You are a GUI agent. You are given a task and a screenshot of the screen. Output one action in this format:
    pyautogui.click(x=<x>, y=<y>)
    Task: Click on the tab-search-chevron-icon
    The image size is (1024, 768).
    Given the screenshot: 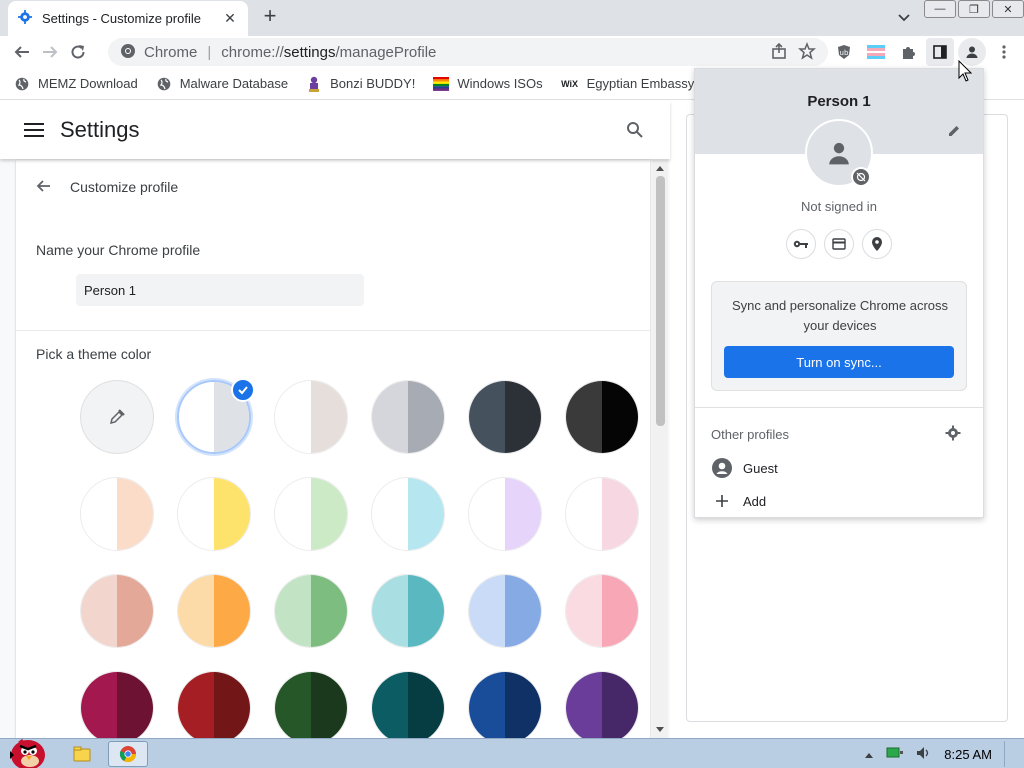 What is the action you would take?
    pyautogui.click(x=904, y=17)
    